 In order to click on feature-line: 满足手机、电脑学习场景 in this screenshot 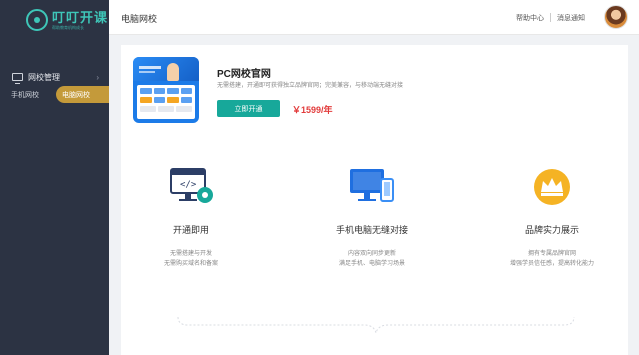, I will do `click(371, 264)`.